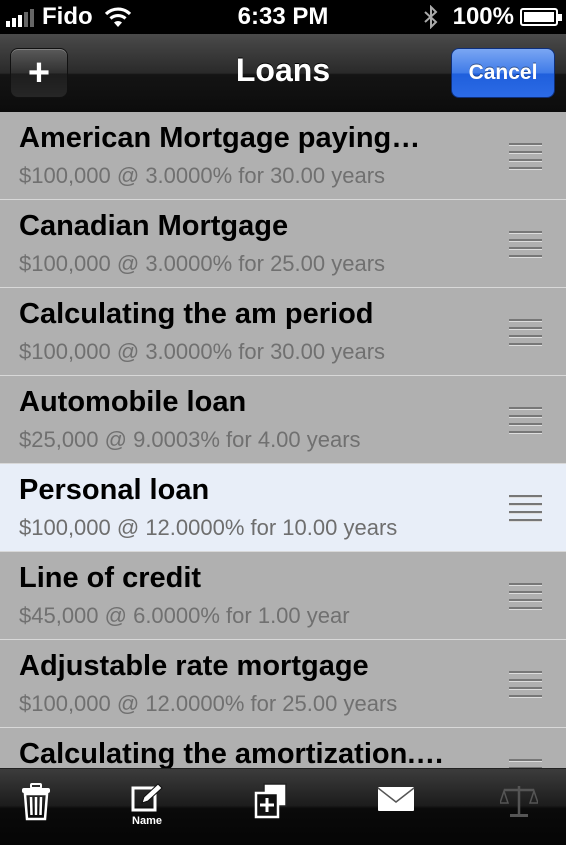 This screenshot has width=566, height=845. I want to click on email-button, so click(396, 811).